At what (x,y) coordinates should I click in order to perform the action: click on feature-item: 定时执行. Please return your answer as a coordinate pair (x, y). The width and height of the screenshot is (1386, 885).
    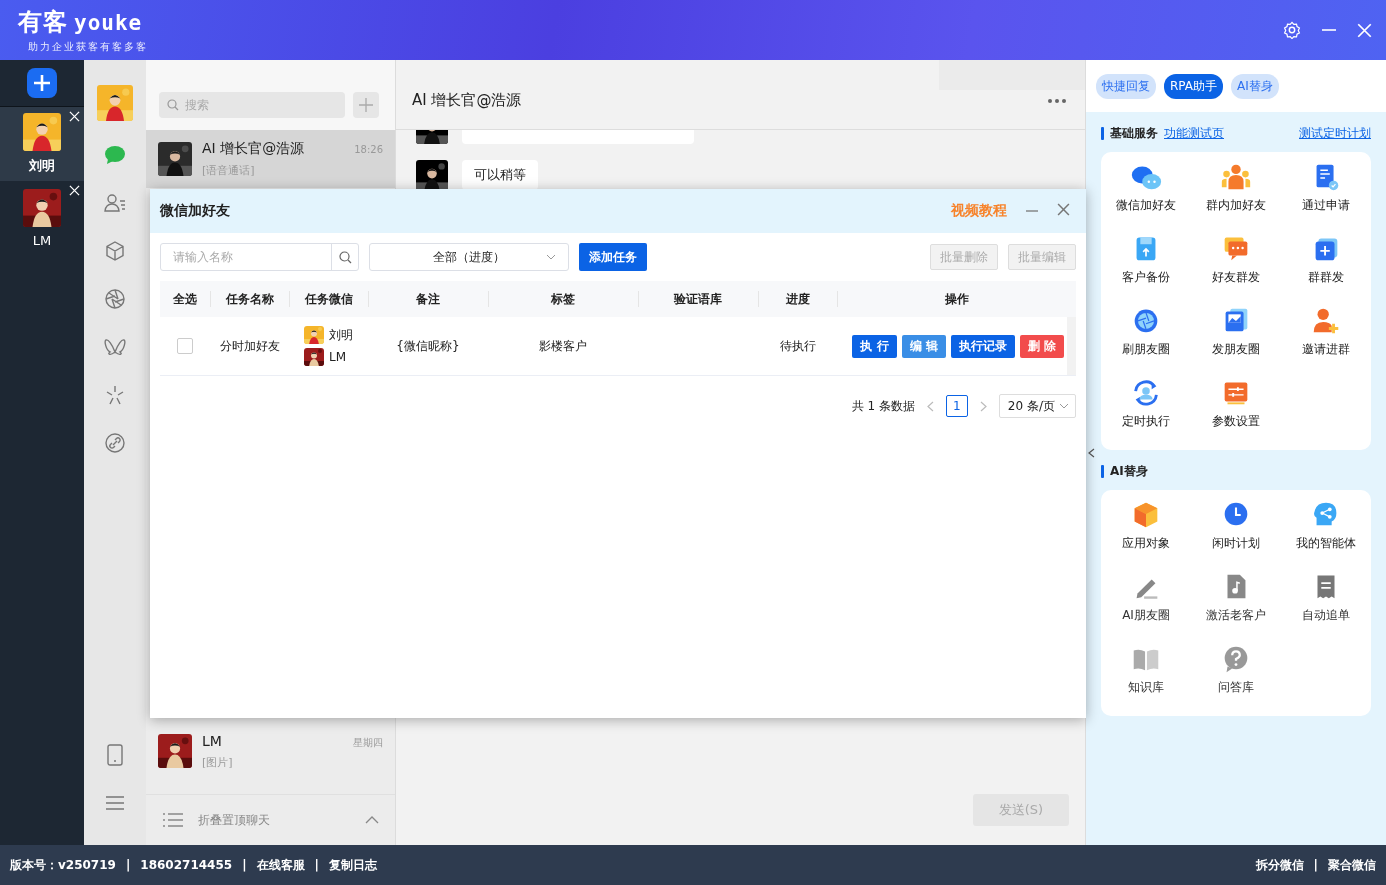
    Looking at the image, I should click on (1146, 412).